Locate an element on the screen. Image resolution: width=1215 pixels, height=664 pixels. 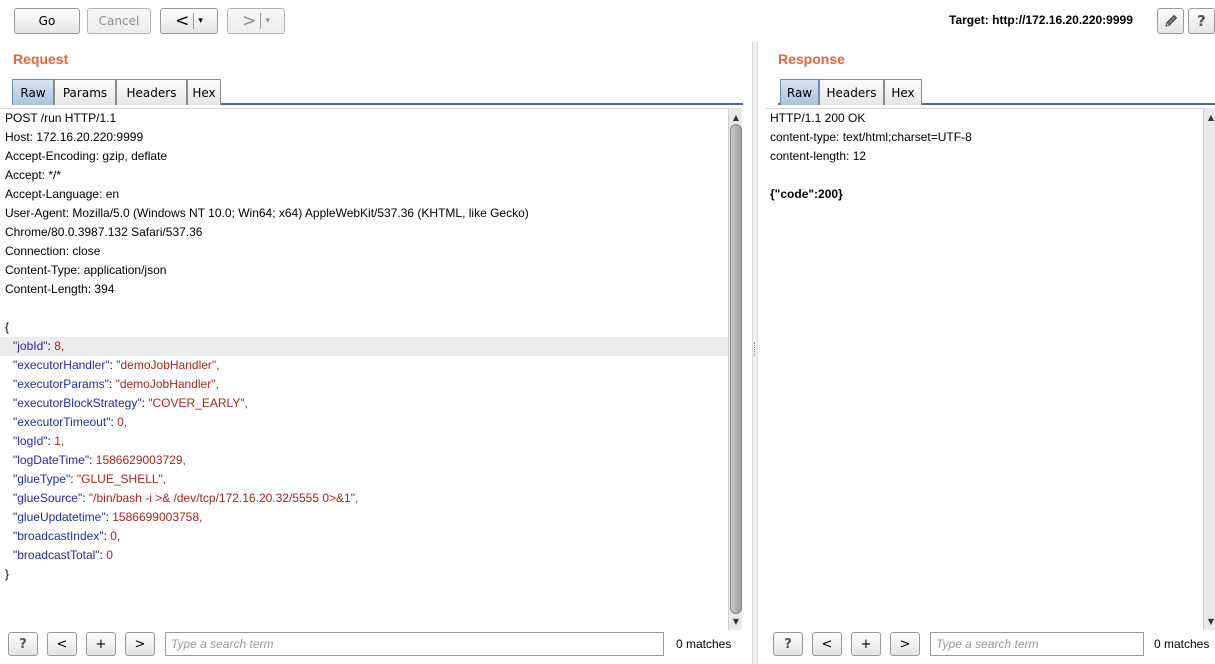
edit-target-button is located at coordinates (1170, 21).